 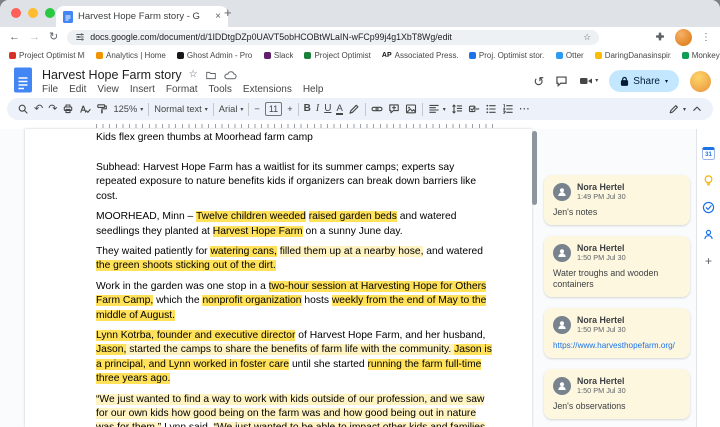 What do you see at coordinates (68, 109) in the screenshot?
I see `print-icon` at bounding box center [68, 109].